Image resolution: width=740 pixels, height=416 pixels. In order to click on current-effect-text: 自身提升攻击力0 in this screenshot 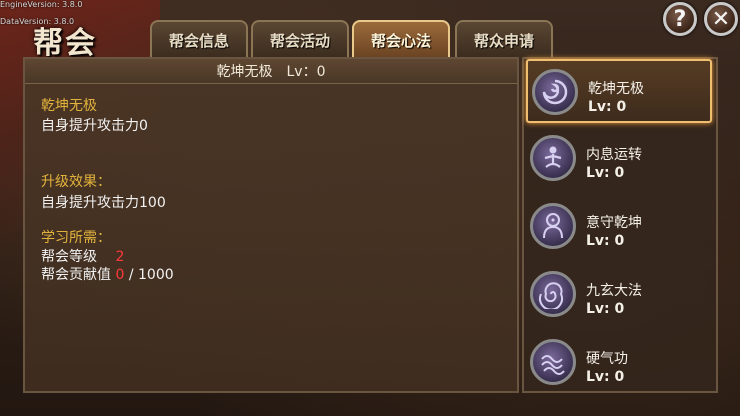, I will do `click(94, 126)`.